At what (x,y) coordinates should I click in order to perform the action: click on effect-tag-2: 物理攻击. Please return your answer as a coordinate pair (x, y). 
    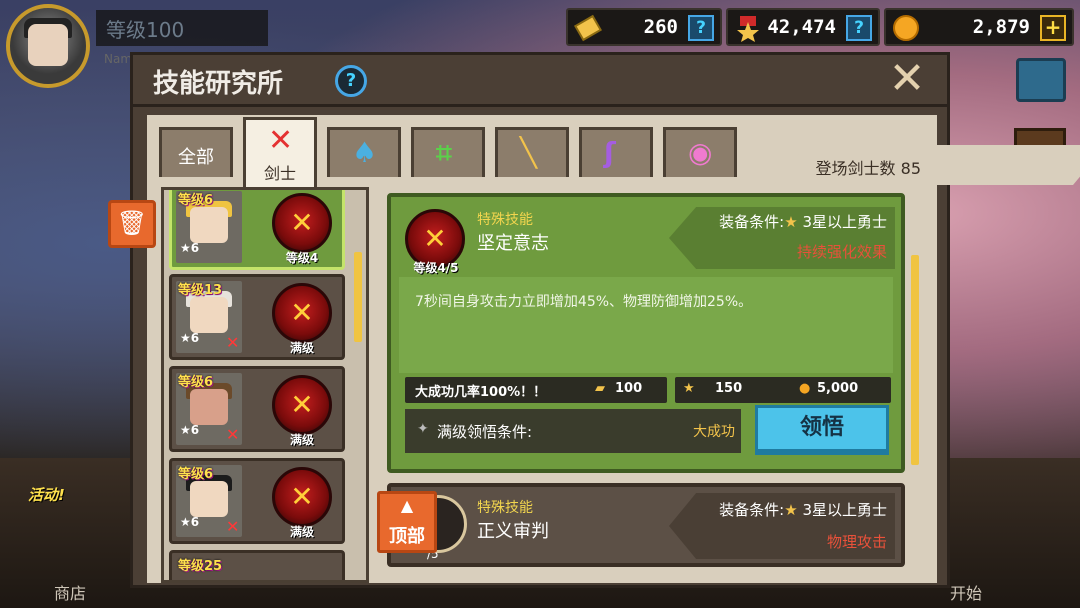
    Looking at the image, I should click on (856, 542).